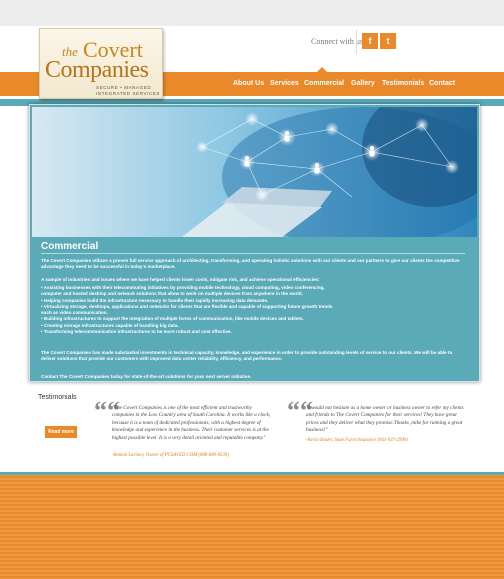  Describe the element at coordinates (329, 172) in the screenshot. I see `network-graphic` at that location.